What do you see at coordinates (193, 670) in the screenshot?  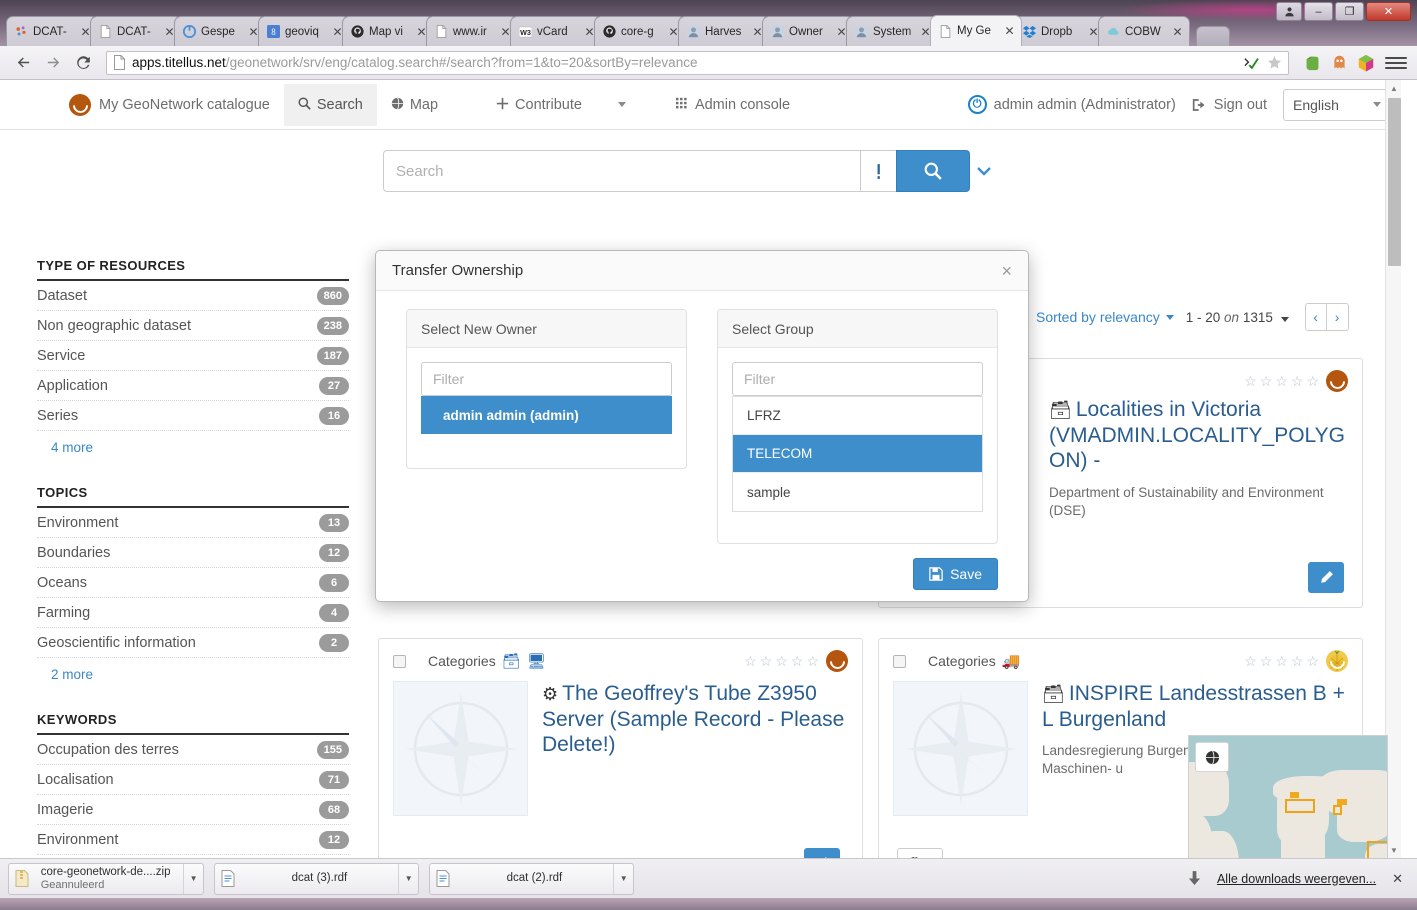 I see `facet-more-link: 2 more` at bounding box center [193, 670].